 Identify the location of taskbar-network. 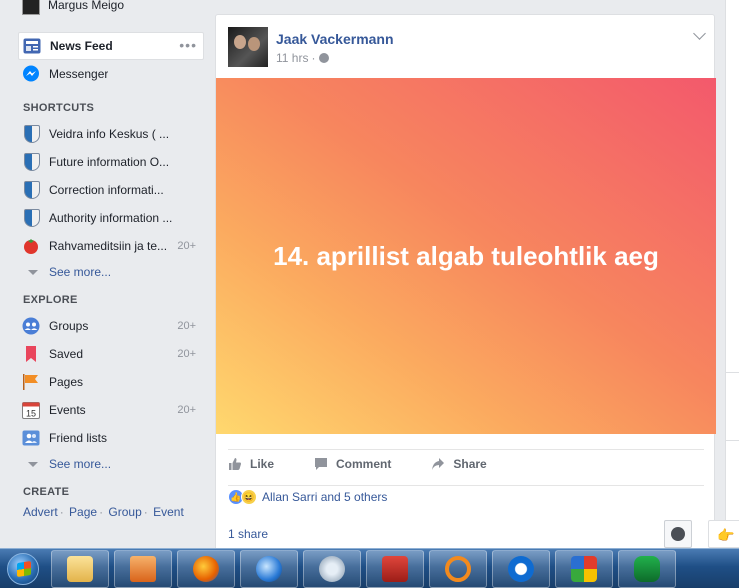
(332, 568).